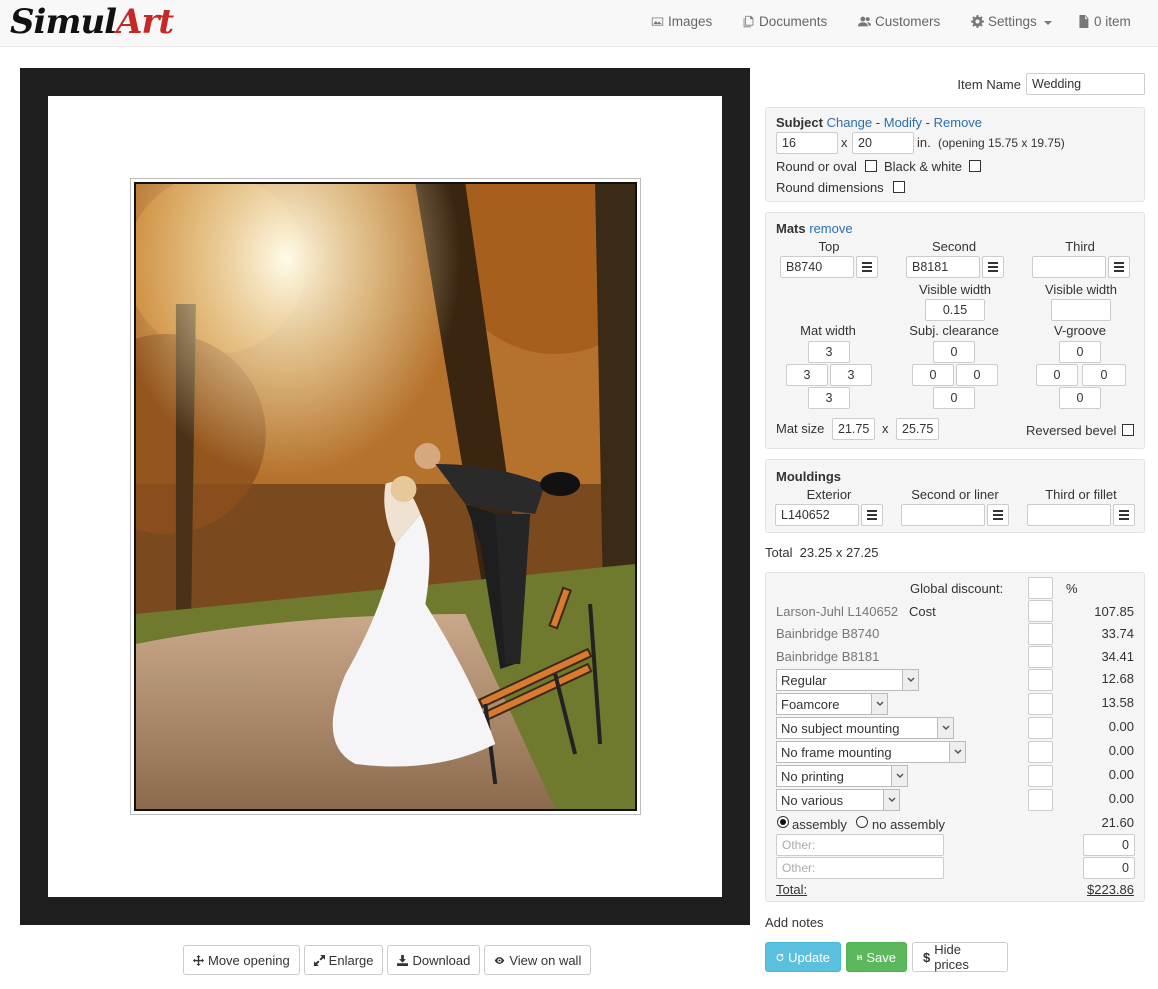 This screenshot has width=1158, height=989. What do you see at coordinates (807, 375) in the screenshot?
I see `mat-width-left-input` at bounding box center [807, 375].